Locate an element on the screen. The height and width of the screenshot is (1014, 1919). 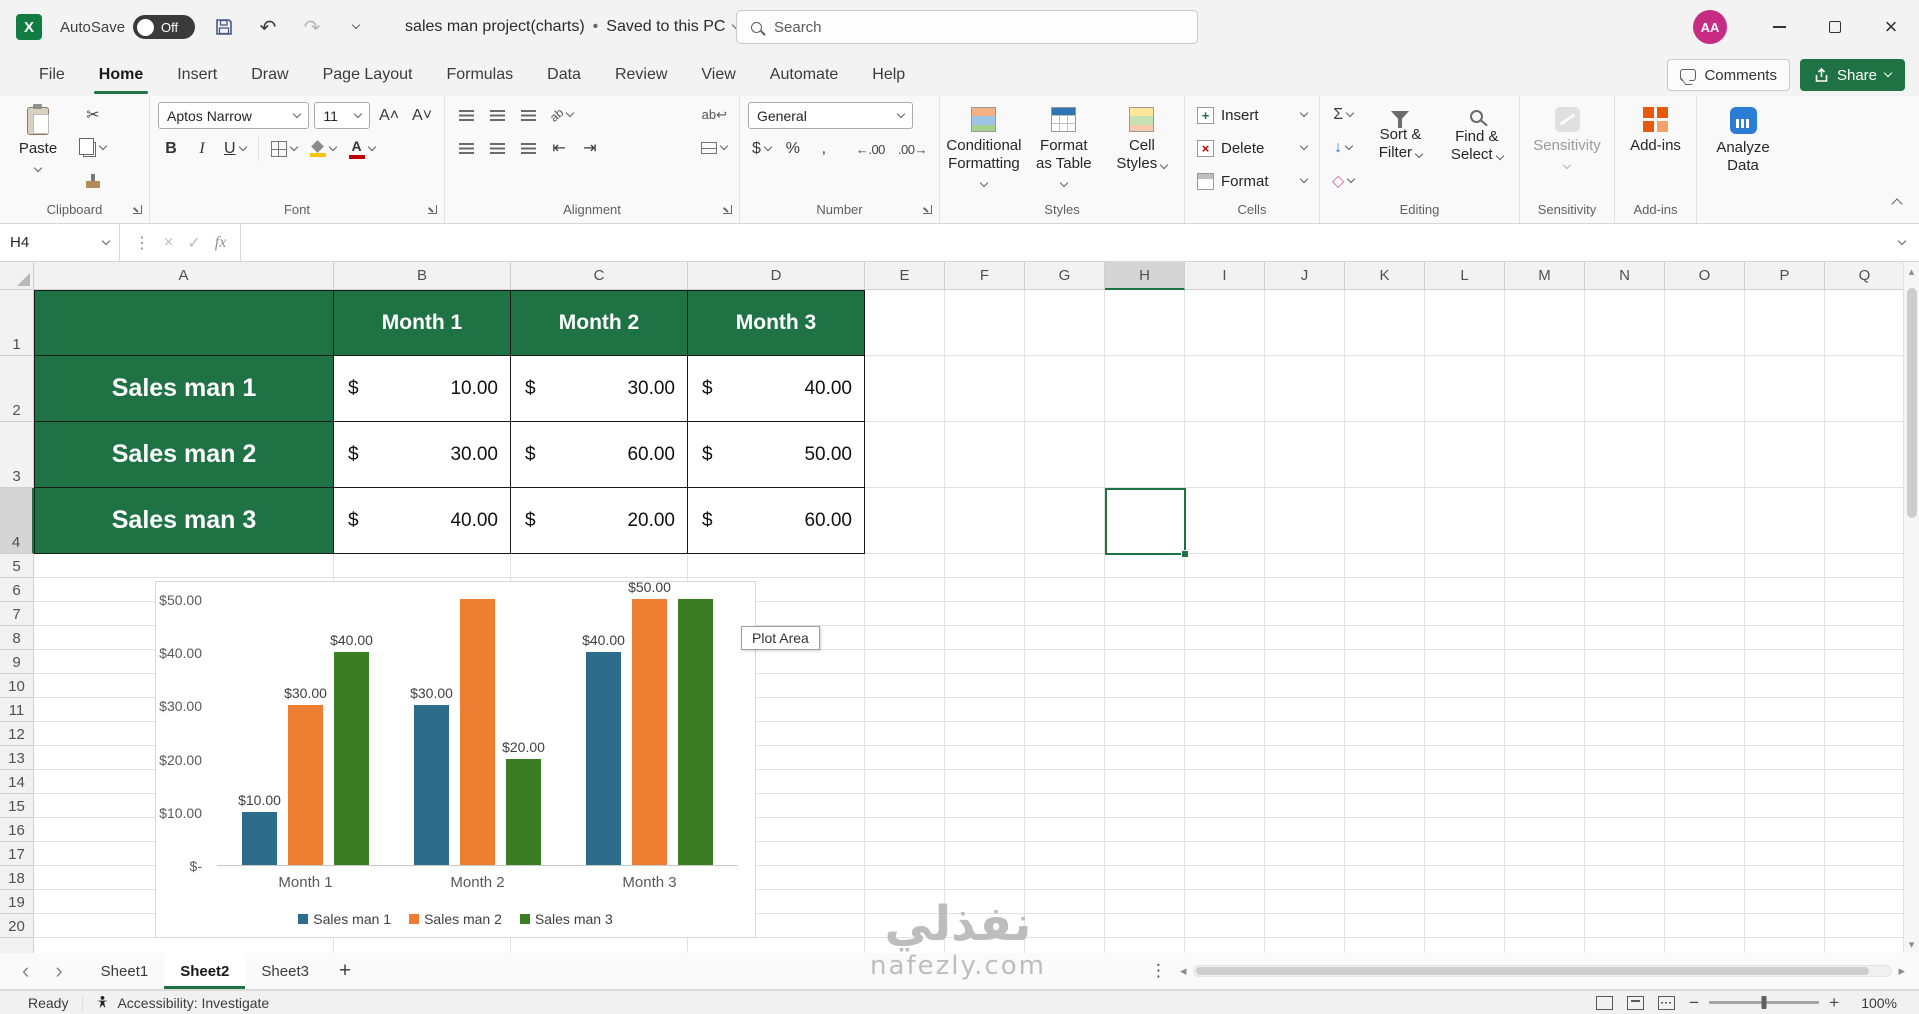
cell-D21 is located at coordinates (776, 945).